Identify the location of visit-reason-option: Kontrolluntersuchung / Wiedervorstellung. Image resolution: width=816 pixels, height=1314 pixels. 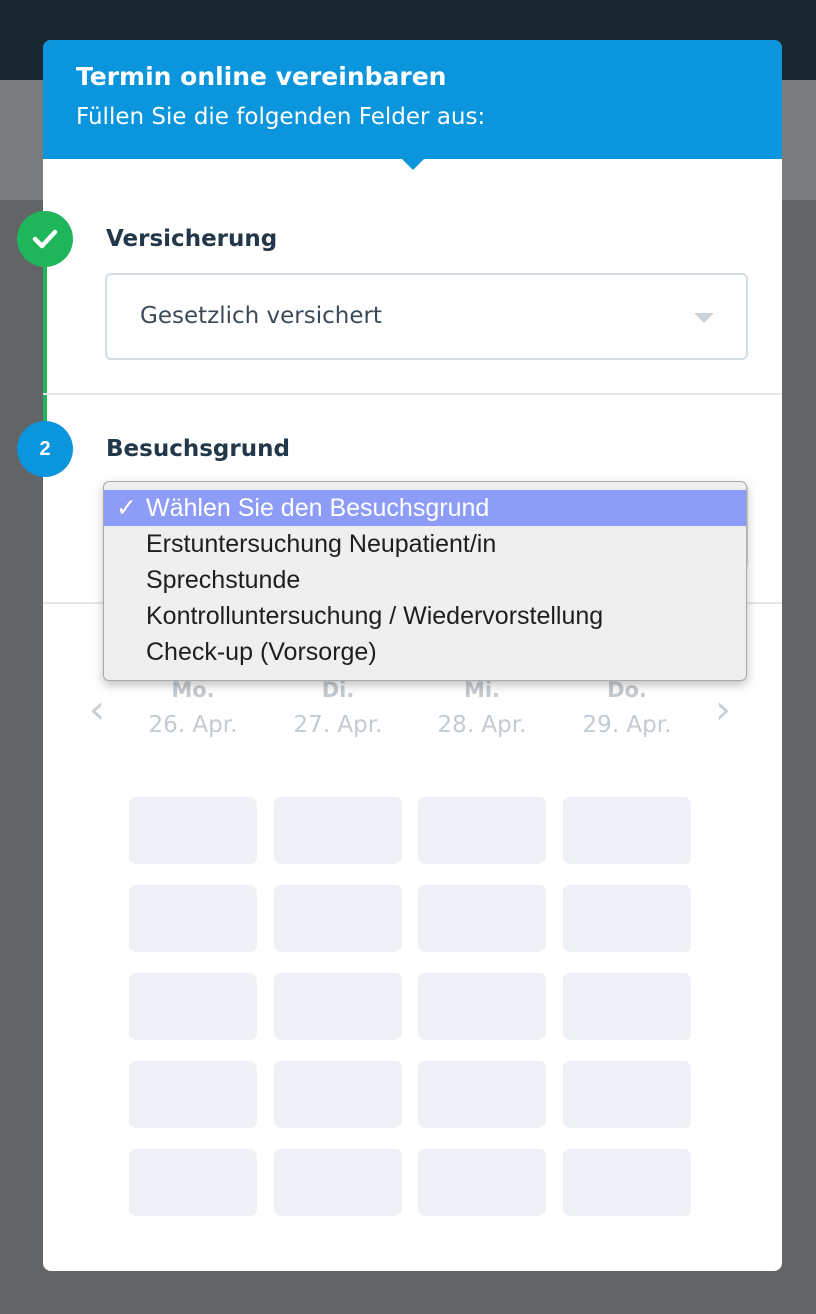
(425, 616).